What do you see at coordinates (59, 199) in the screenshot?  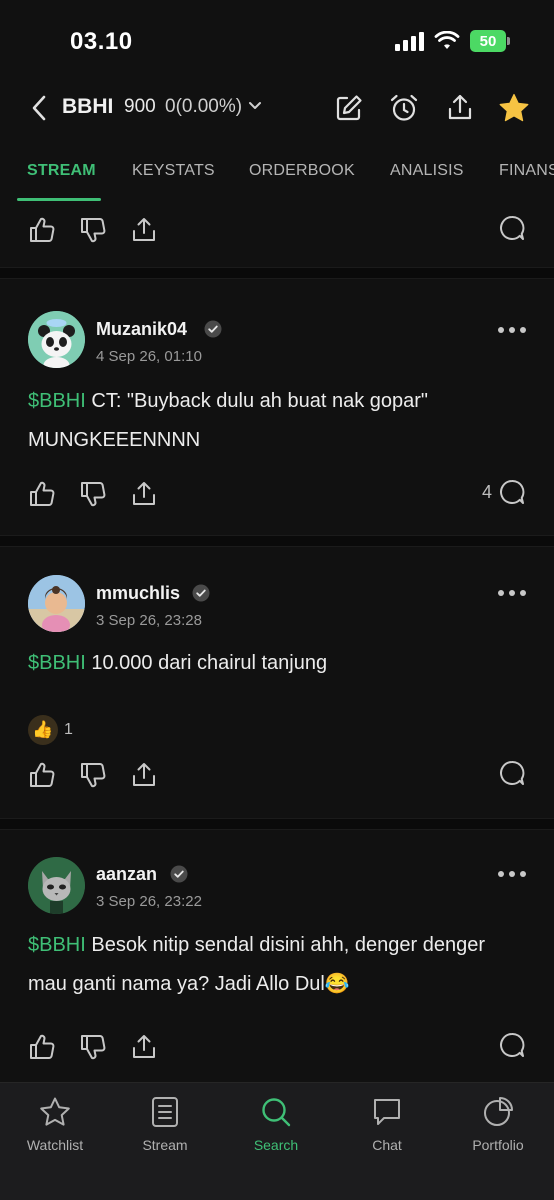 I see `active-tab-indicator` at bounding box center [59, 199].